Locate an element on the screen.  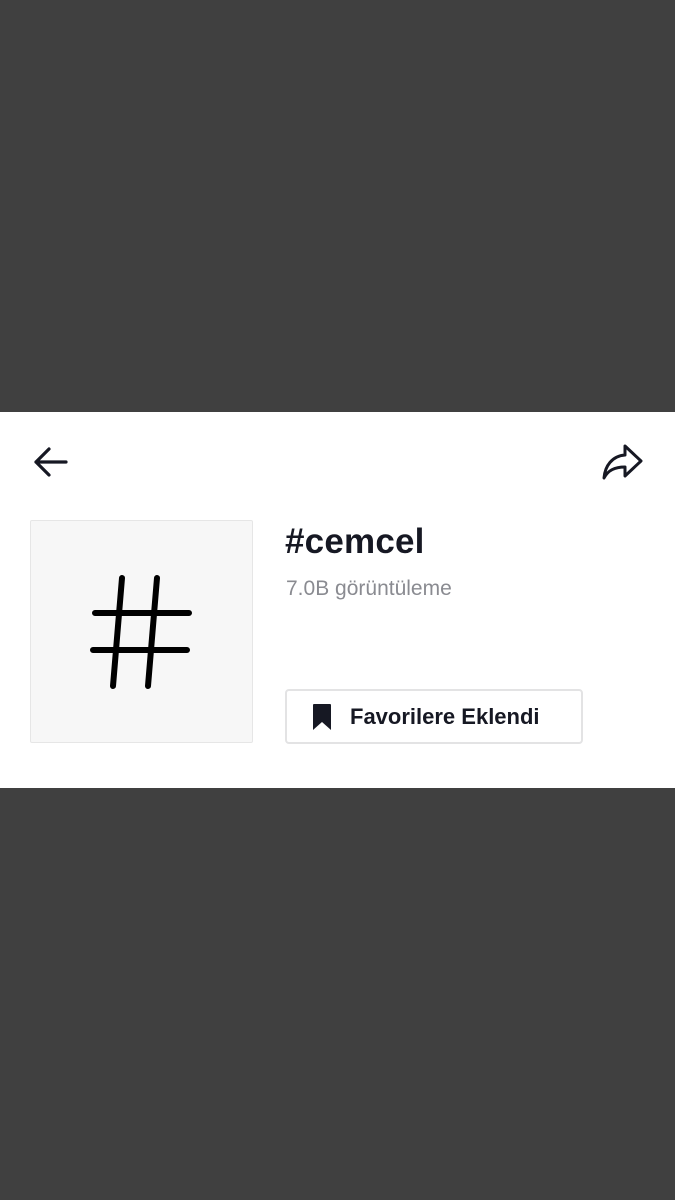
hashtag-title: #cemcel is located at coordinates (355, 541).